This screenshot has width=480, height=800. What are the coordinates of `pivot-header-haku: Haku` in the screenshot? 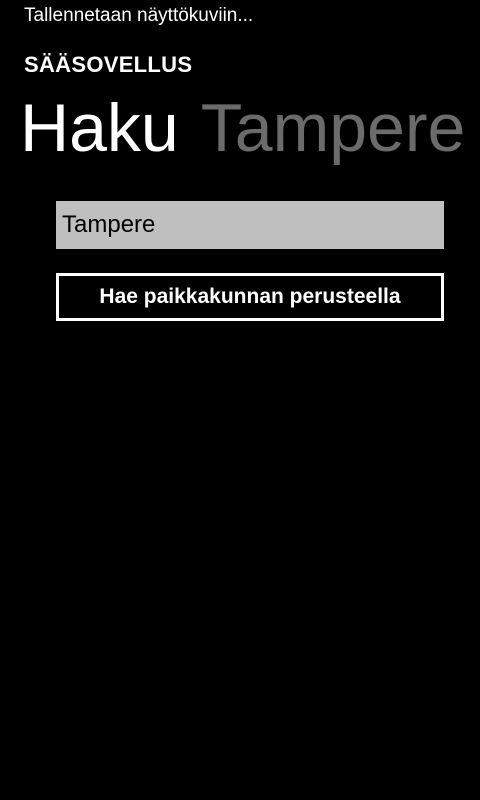 It's located at (99, 128).